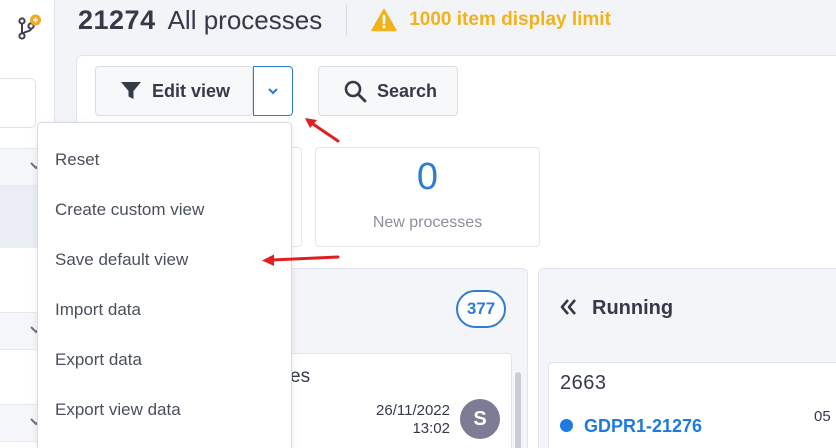 The image size is (836, 448). Describe the element at coordinates (518, 410) in the screenshot. I see `column-scrollbar` at that location.